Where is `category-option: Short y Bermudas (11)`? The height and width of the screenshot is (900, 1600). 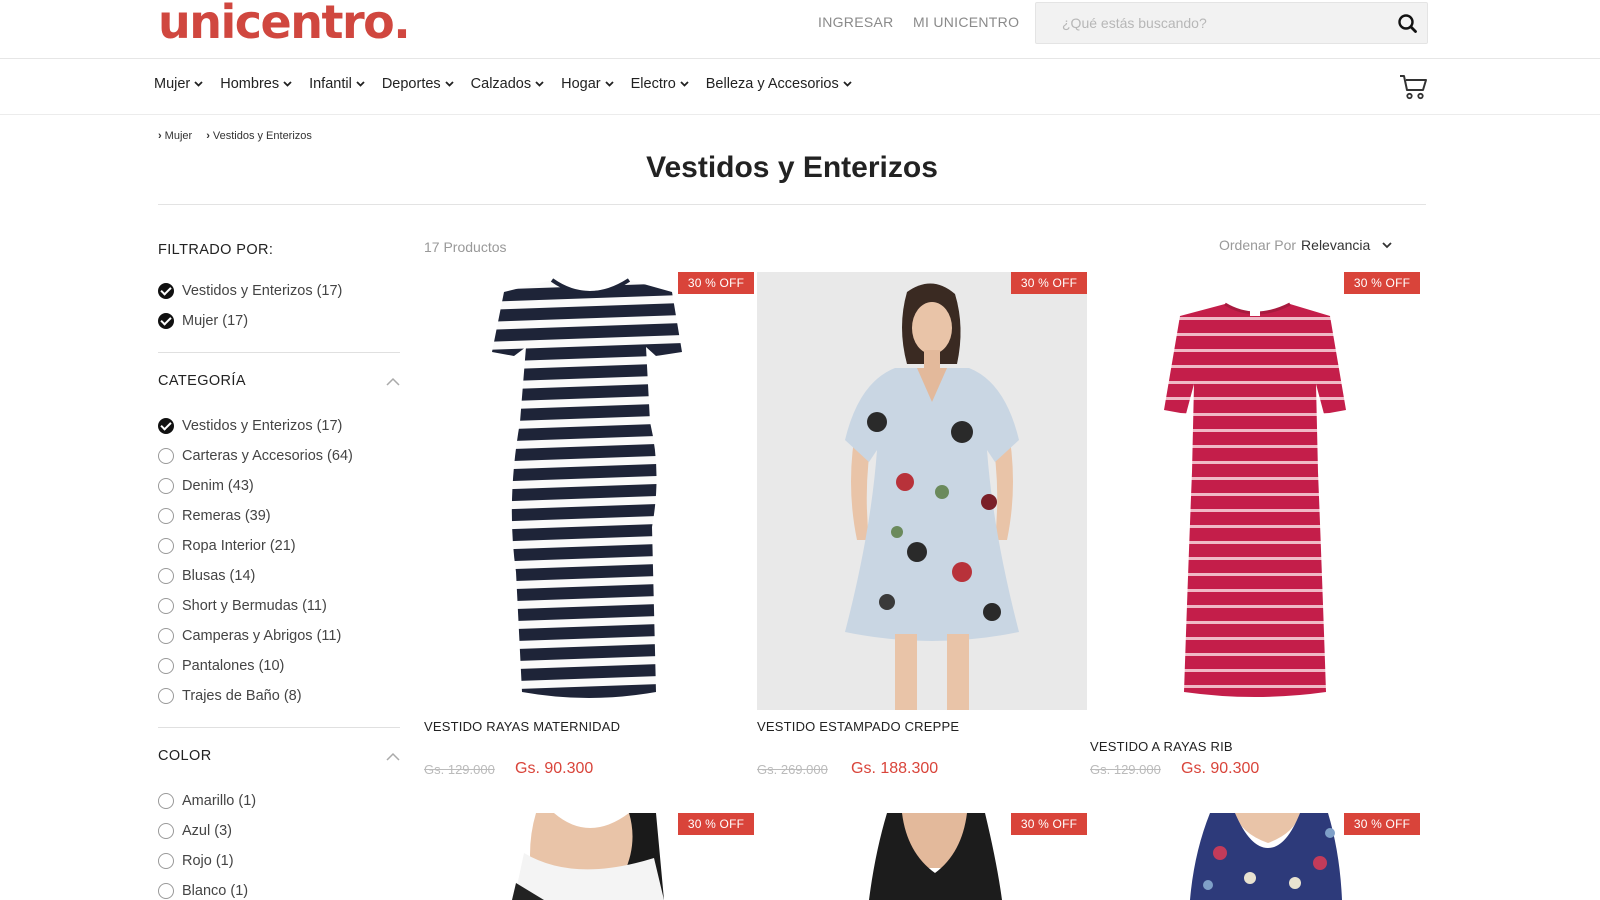 category-option: Short y Bermudas (11) is located at coordinates (279, 606).